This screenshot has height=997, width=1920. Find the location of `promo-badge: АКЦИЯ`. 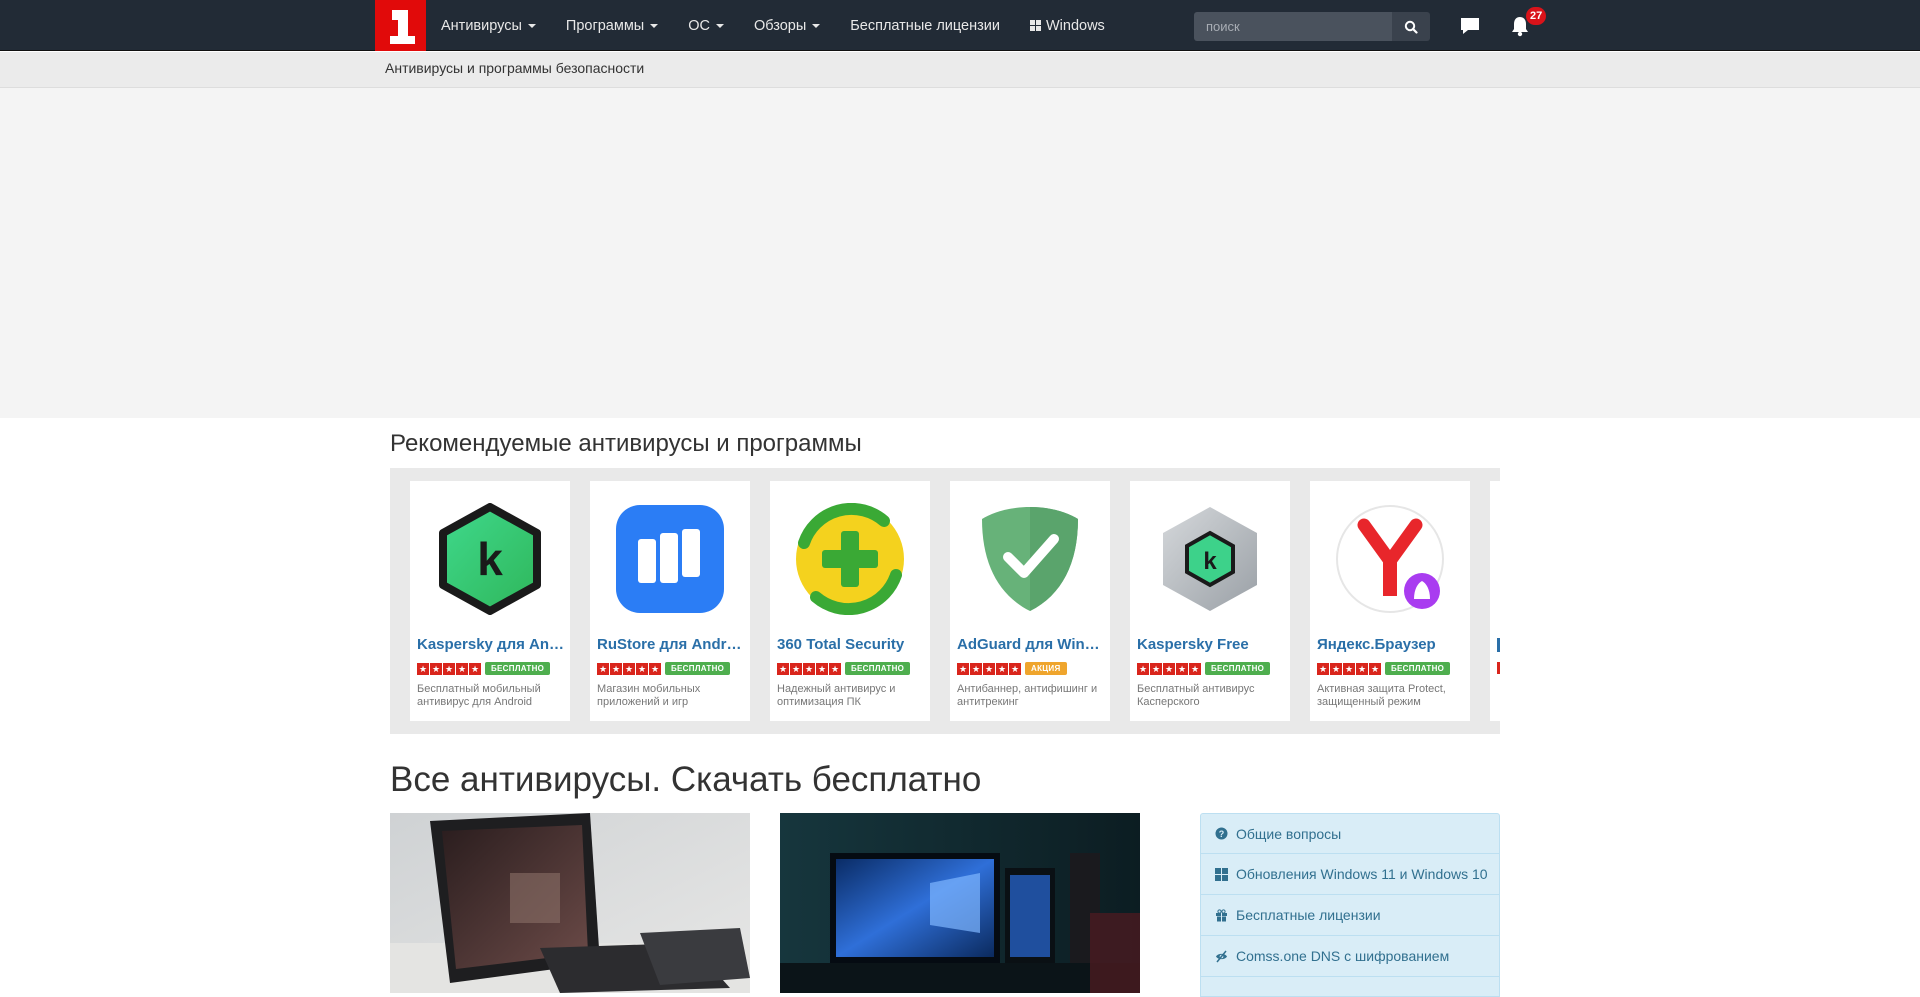

promo-badge: АКЦИЯ is located at coordinates (1046, 668).